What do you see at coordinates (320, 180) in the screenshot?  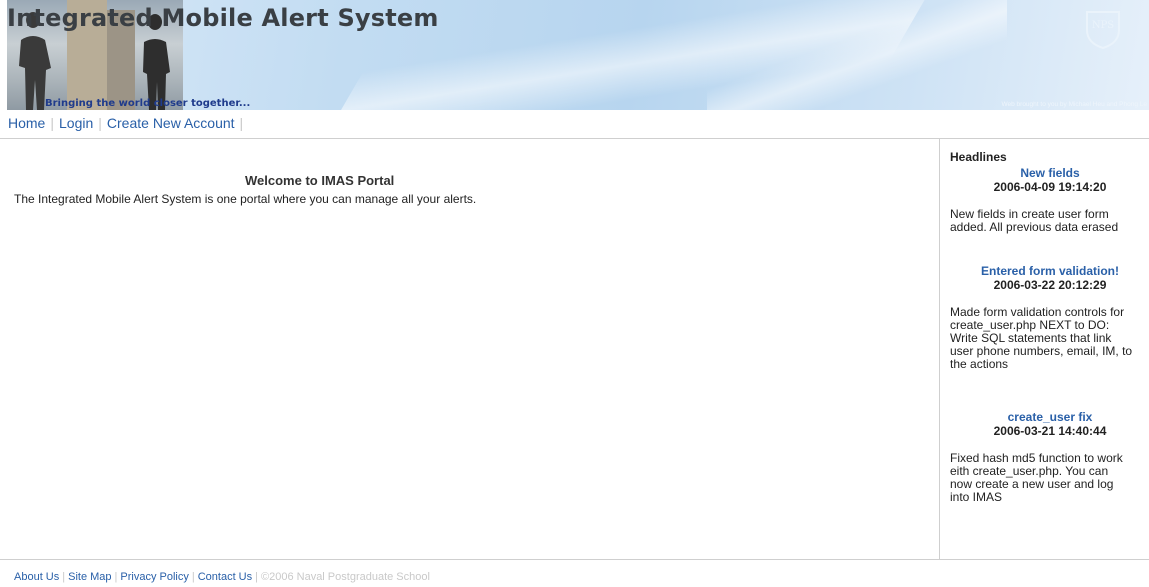 I see `welcome-heading: Welcome to IMAS Portal` at bounding box center [320, 180].